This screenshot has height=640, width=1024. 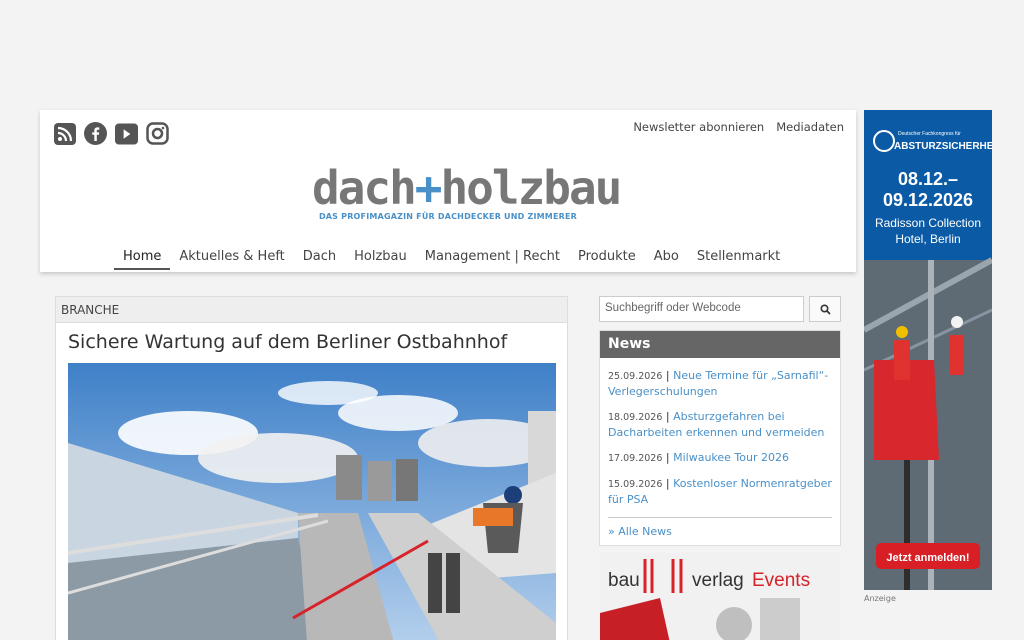 I want to click on promo-events: Events, so click(x=781, y=580).